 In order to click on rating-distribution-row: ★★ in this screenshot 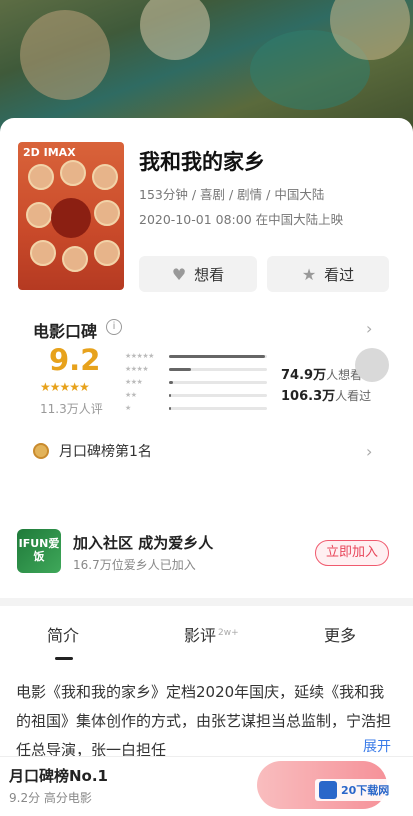, I will do `click(196, 395)`.